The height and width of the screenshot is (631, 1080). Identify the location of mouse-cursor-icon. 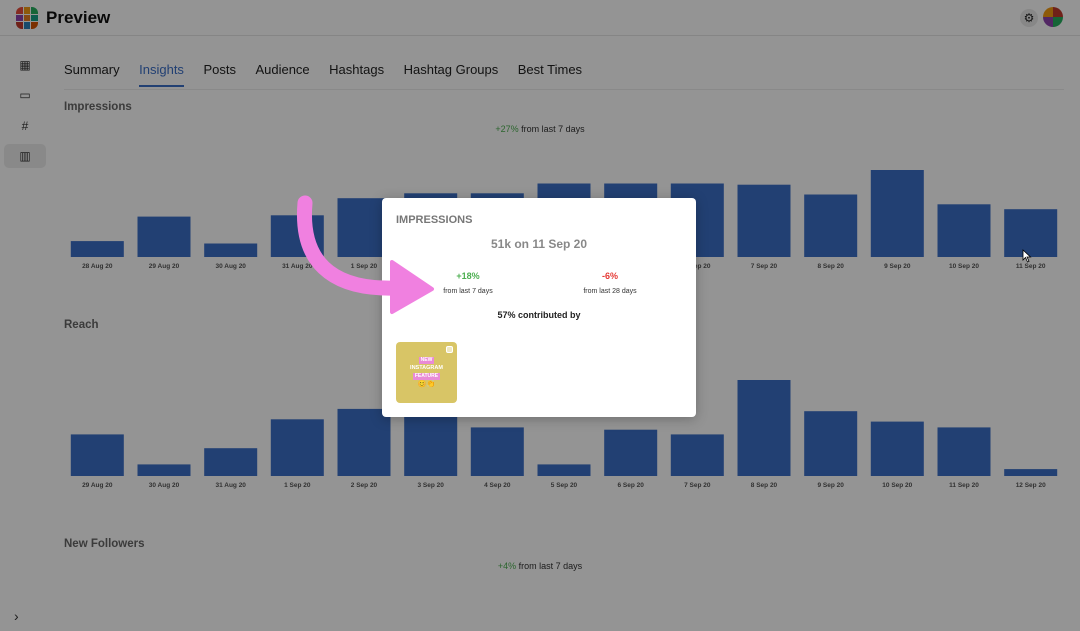
(1027, 256).